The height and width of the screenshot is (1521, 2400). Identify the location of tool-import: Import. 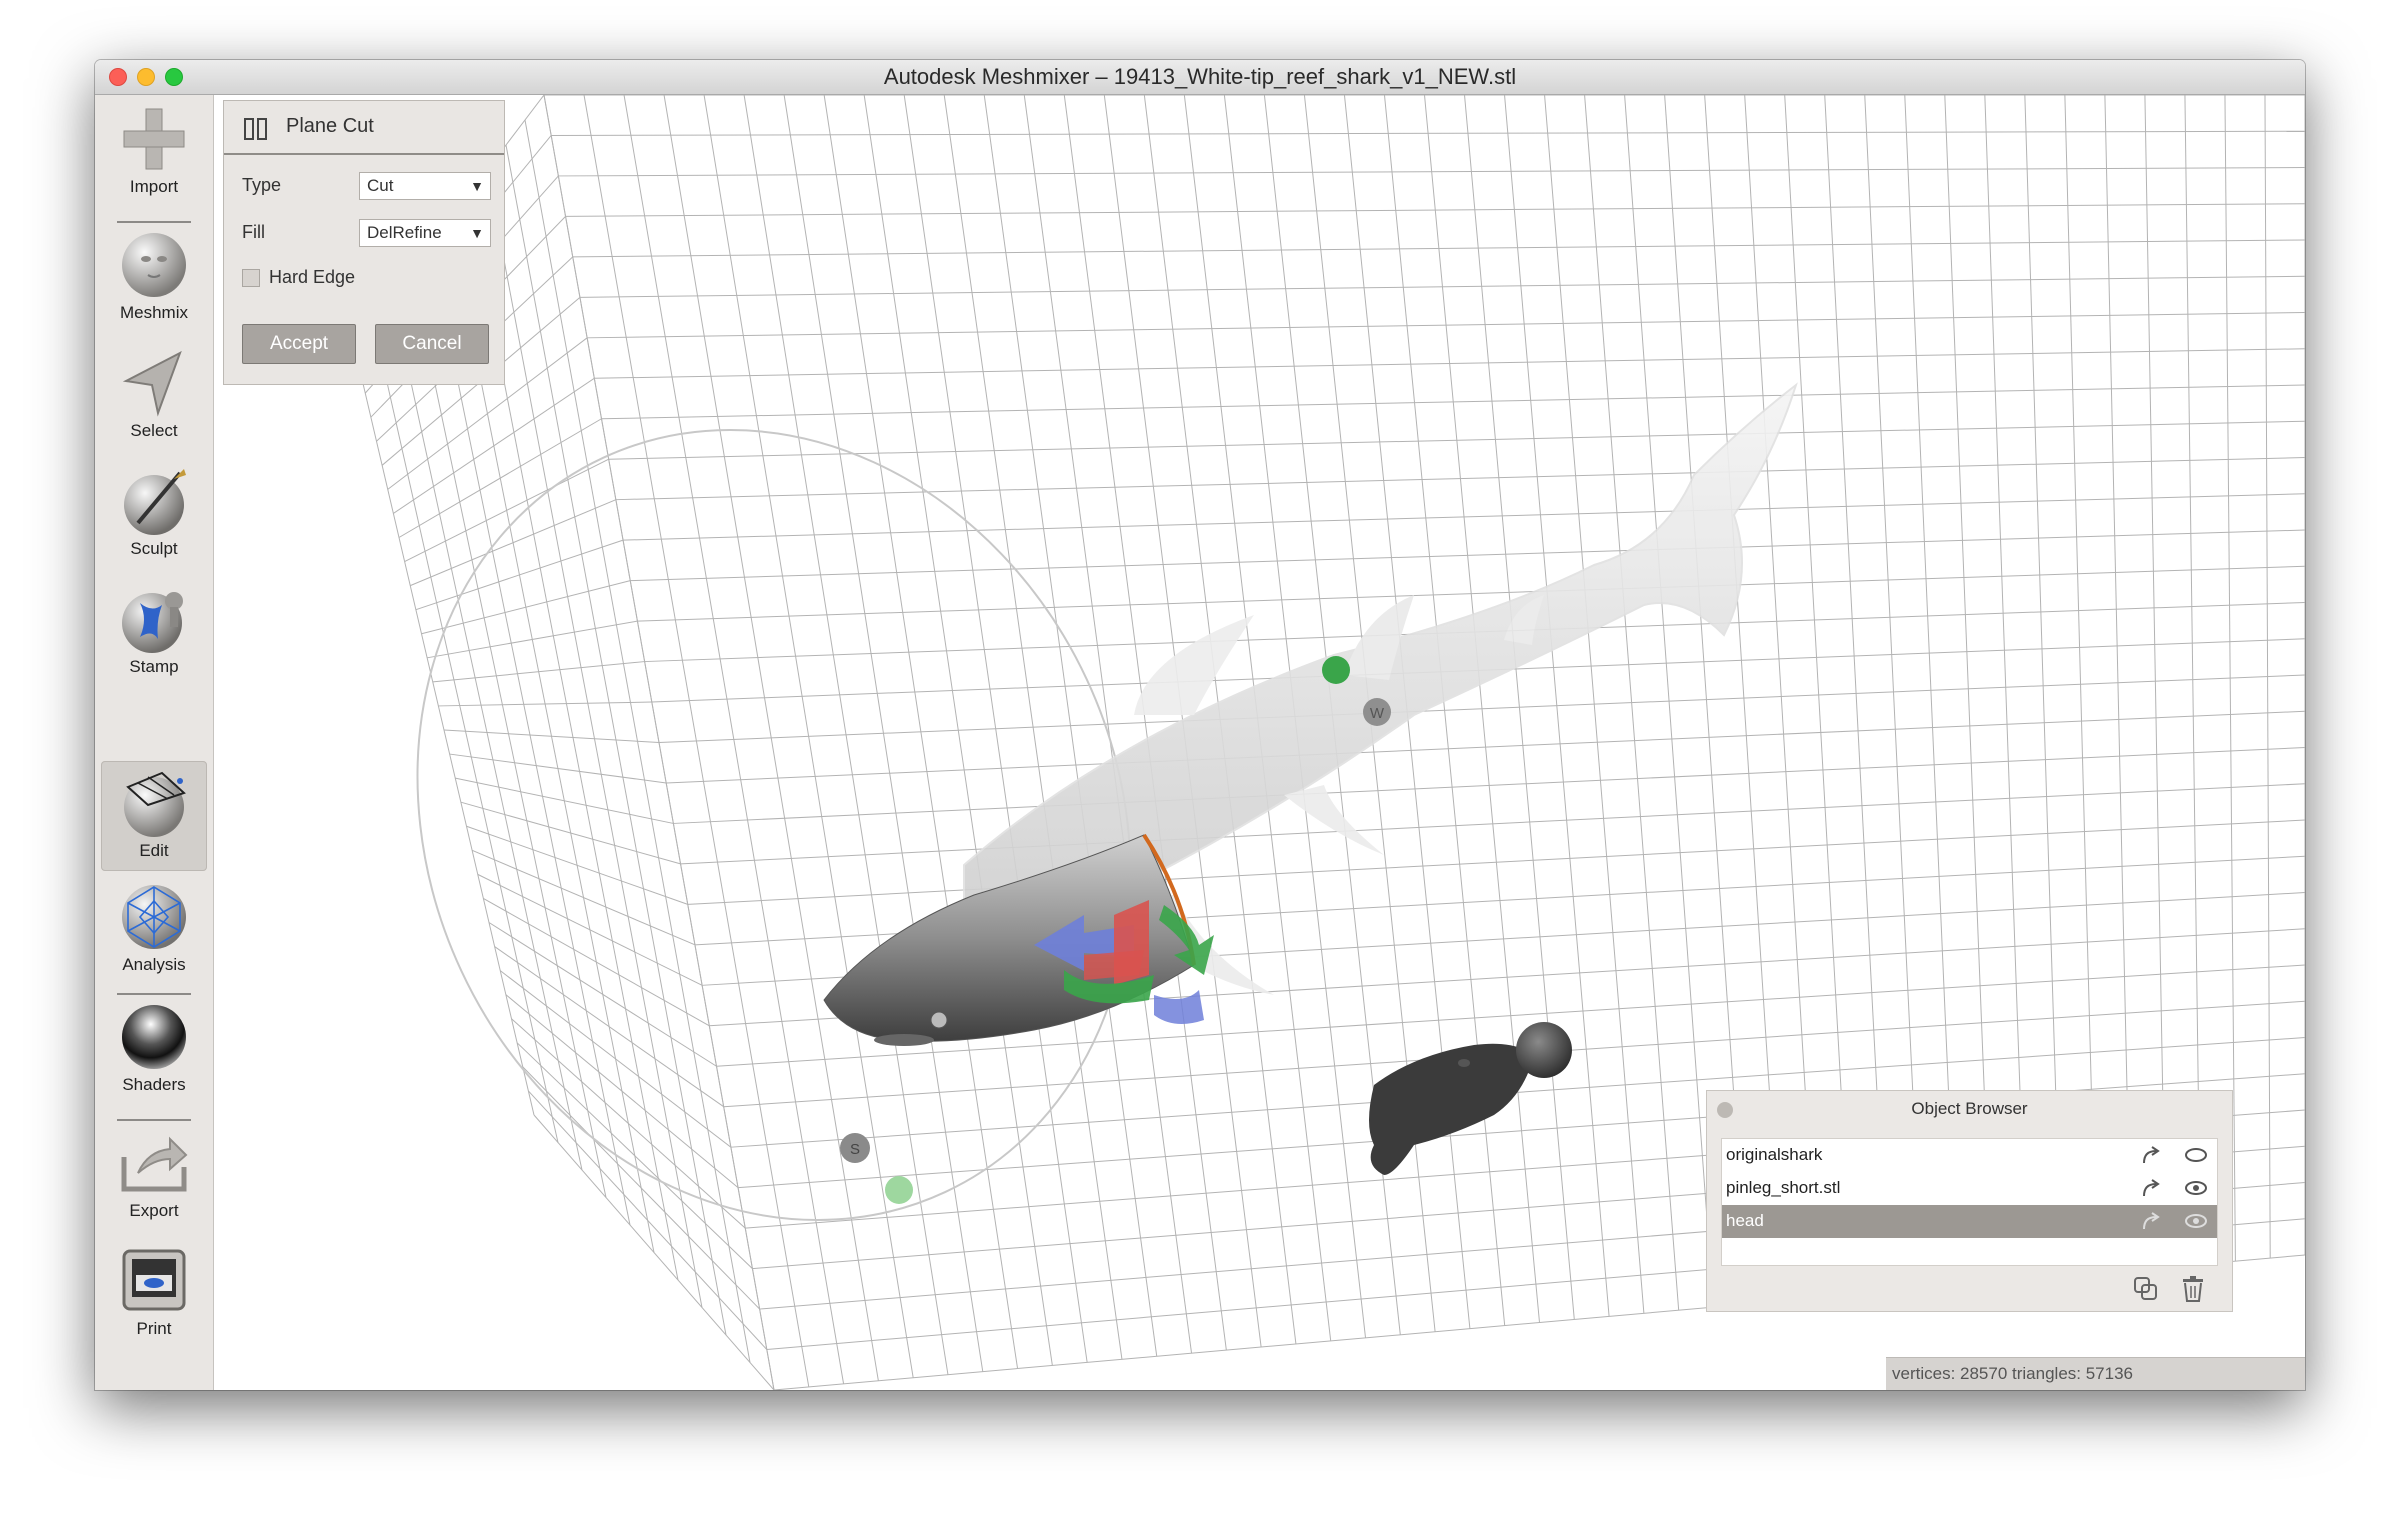
(154, 150).